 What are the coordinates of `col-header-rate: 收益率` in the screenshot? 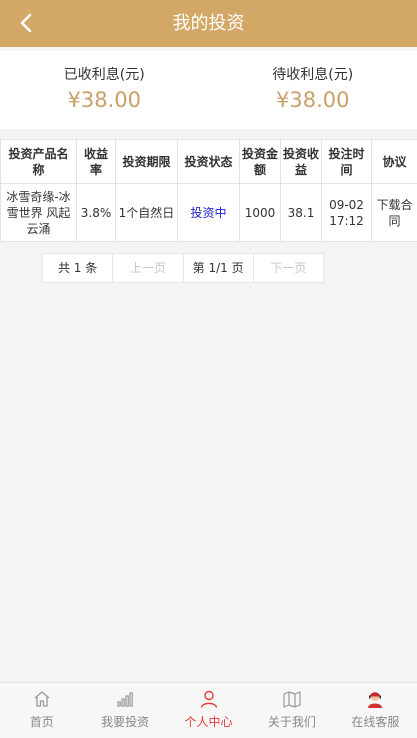 It's located at (96, 161).